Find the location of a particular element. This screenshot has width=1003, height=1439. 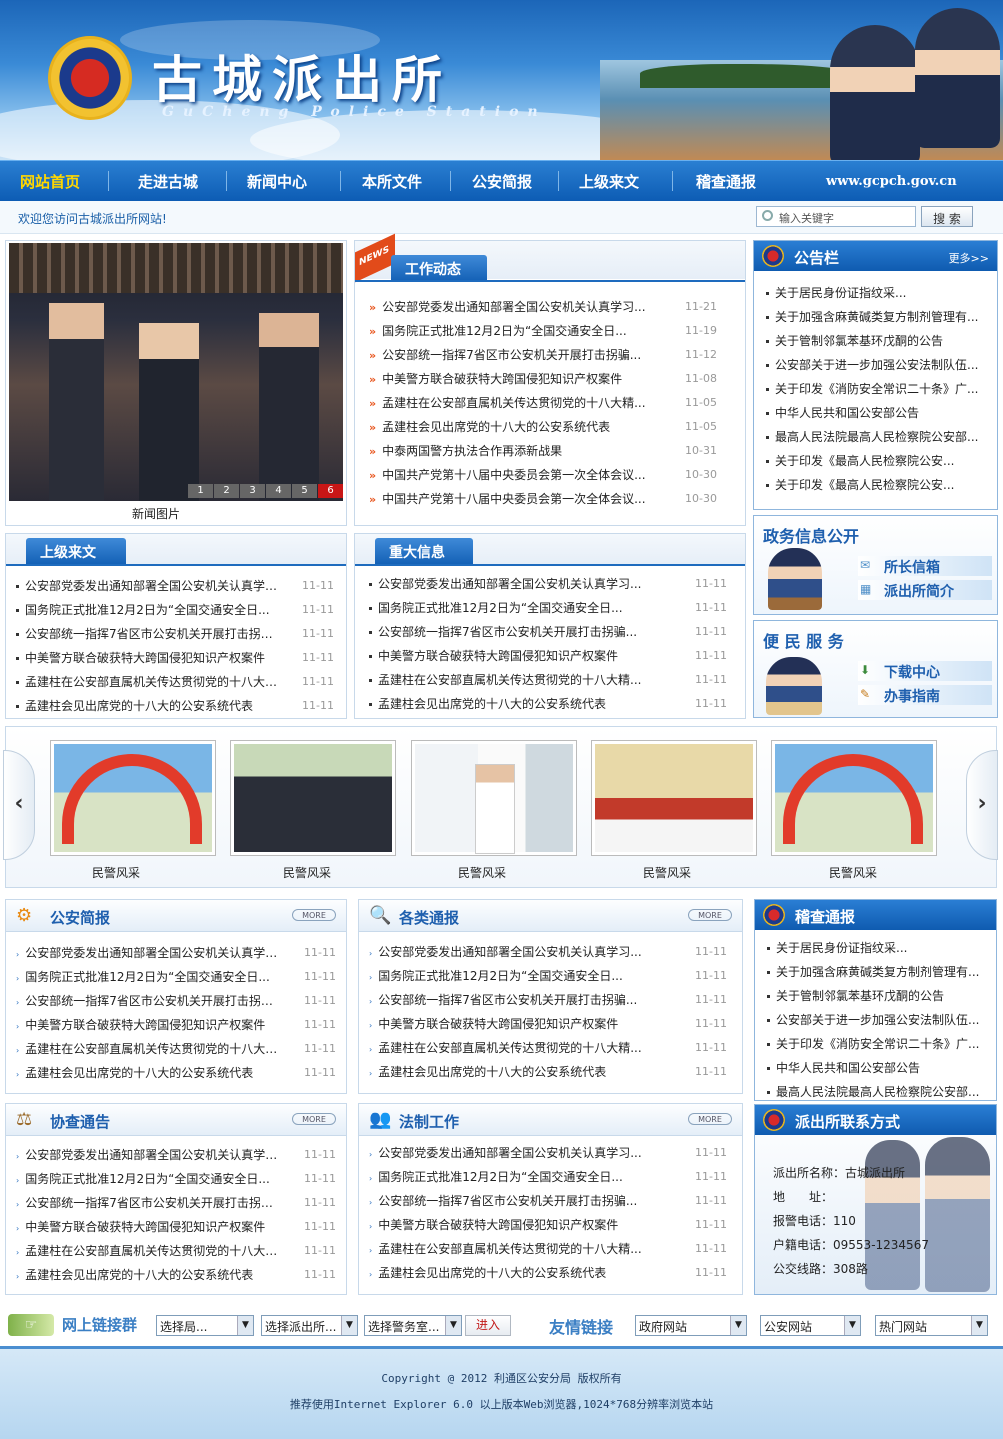

list-item-title: » 孟建柱会见出席党的十八大的公安系统代表 is located at coordinates (519, 427).